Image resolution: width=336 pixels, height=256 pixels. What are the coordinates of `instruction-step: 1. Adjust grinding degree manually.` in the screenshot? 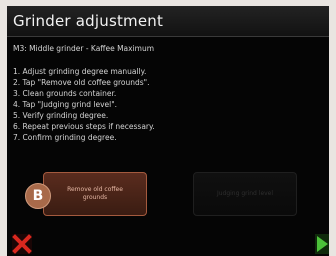 It's located at (80, 71).